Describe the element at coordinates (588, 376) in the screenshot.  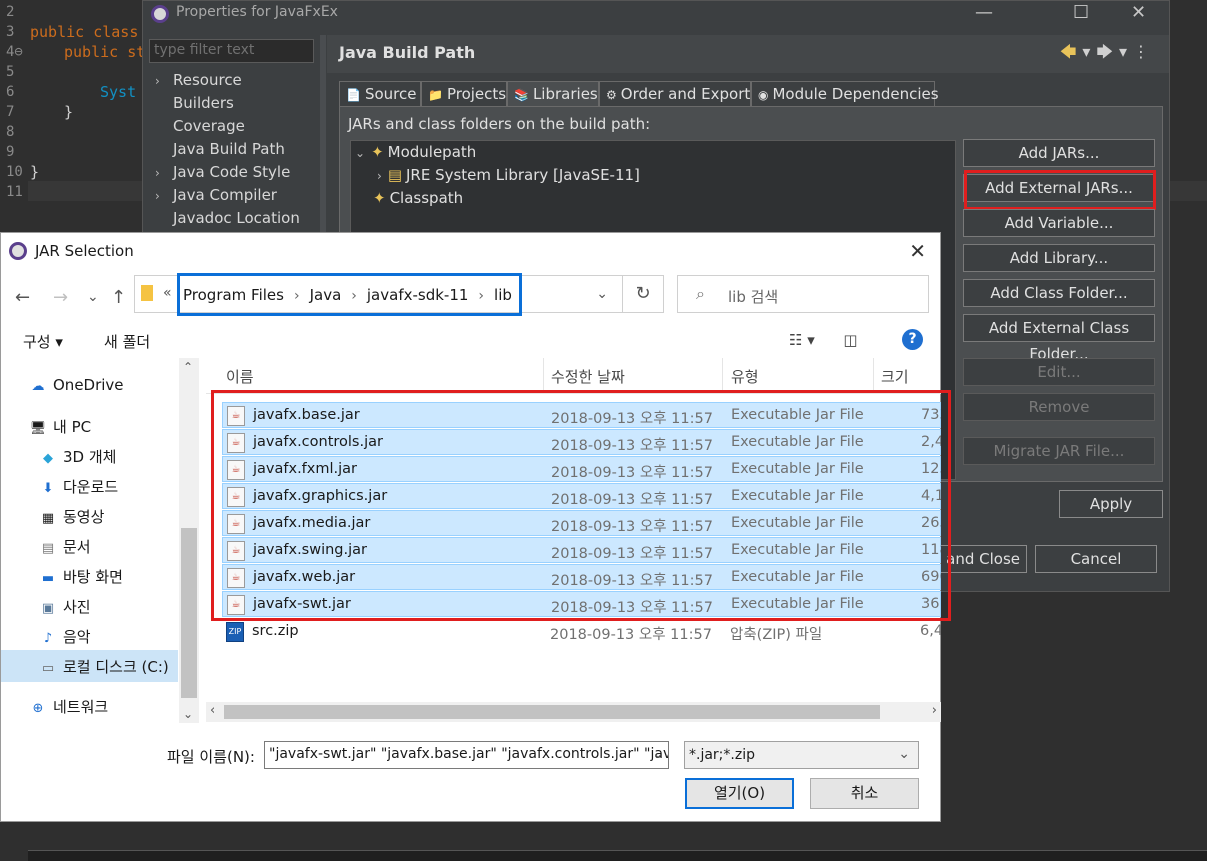
I see `column-header-date: 수정한 날짜` at that location.